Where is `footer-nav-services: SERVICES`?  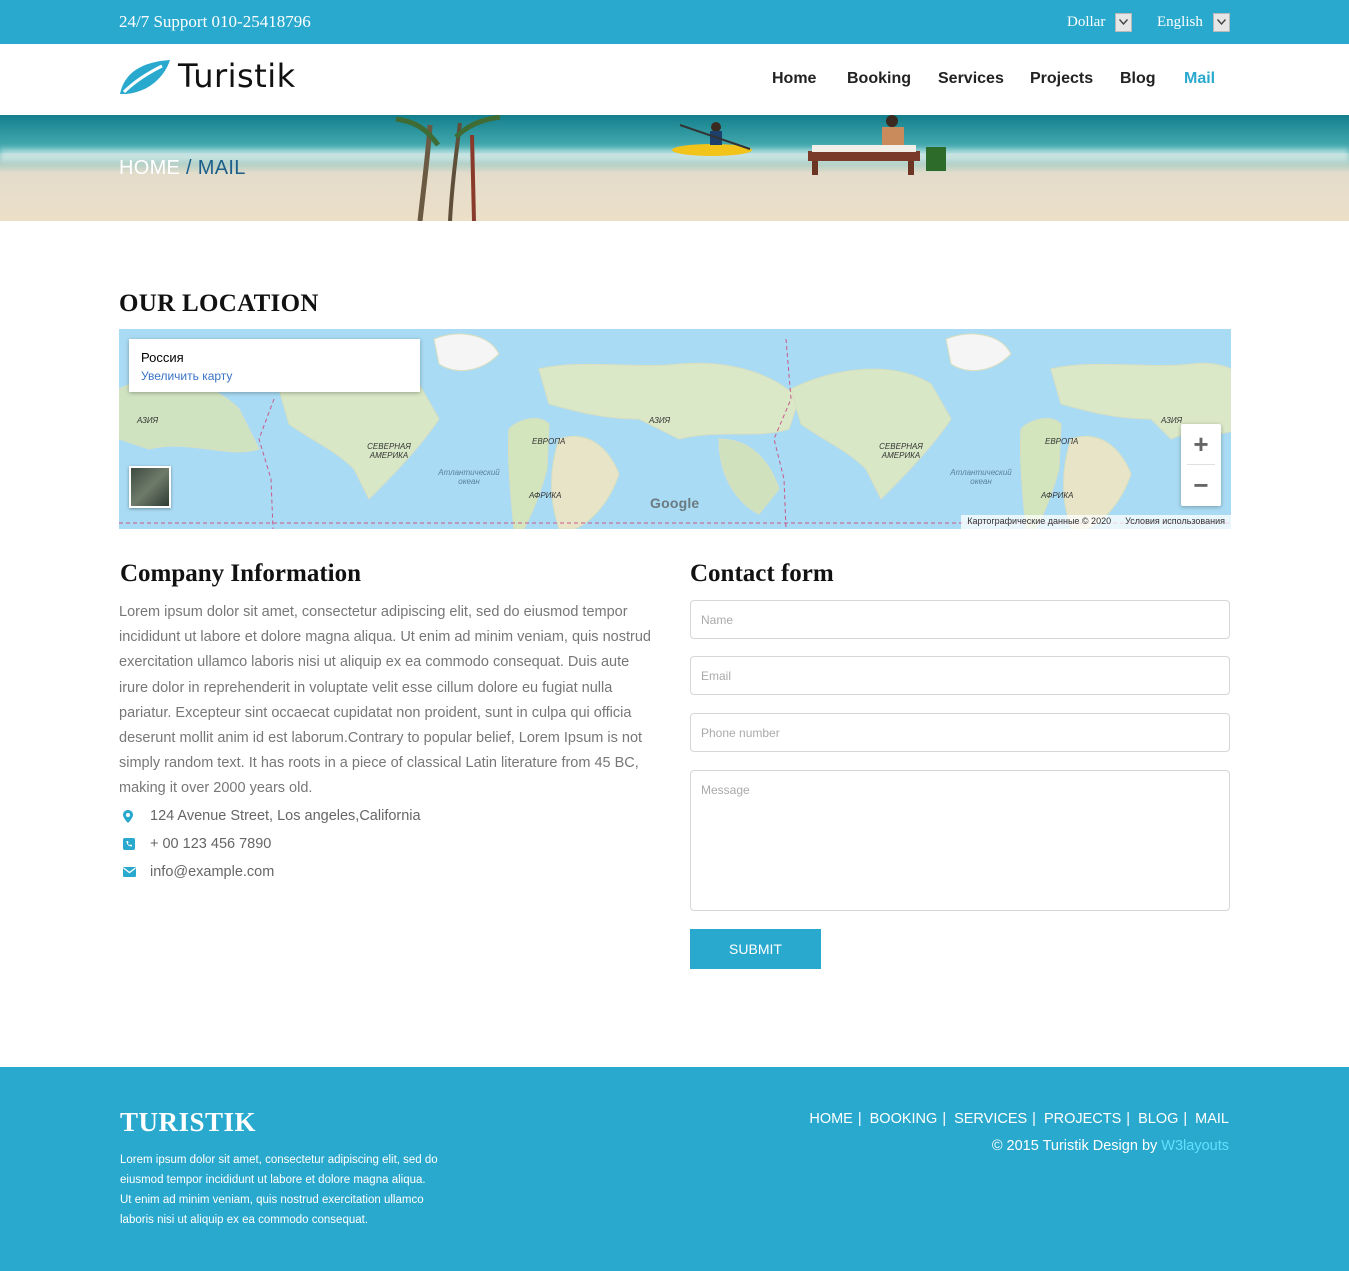 footer-nav-services: SERVICES is located at coordinates (990, 1119).